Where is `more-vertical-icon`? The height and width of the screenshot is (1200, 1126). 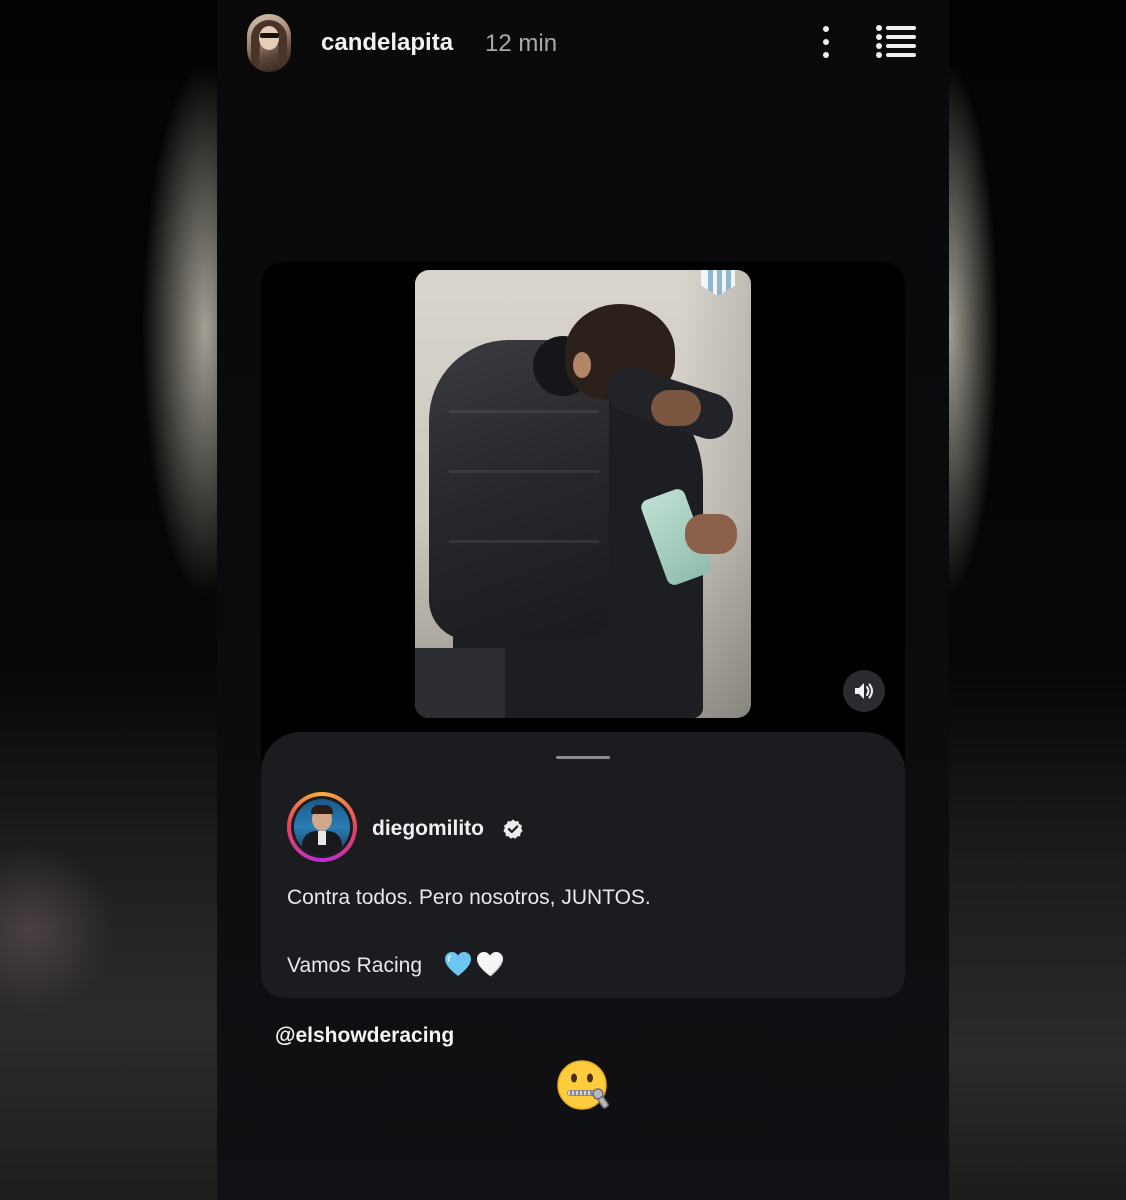 more-vertical-icon is located at coordinates (826, 42).